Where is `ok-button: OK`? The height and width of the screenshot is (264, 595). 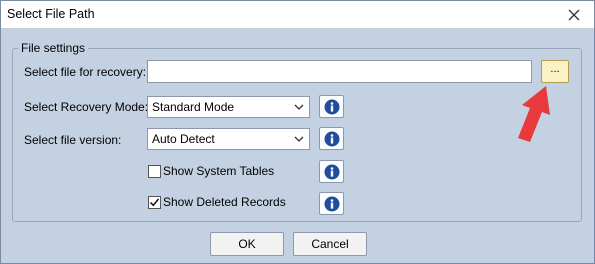 ok-button: OK is located at coordinates (247, 244).